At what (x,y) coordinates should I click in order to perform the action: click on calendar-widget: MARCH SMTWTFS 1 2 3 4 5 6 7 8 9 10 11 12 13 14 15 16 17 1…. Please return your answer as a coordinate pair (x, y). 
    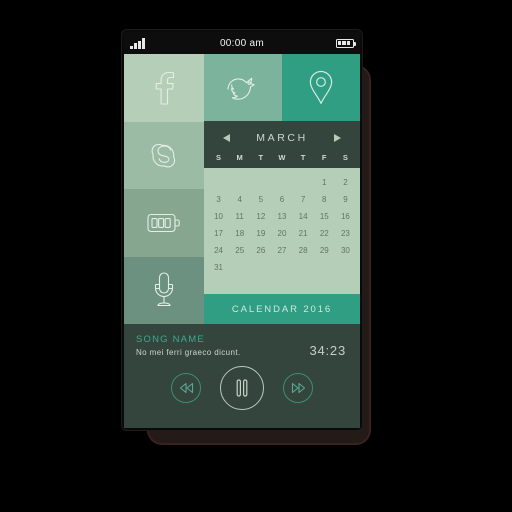
    Looking at the image, I should click on (282, 222).